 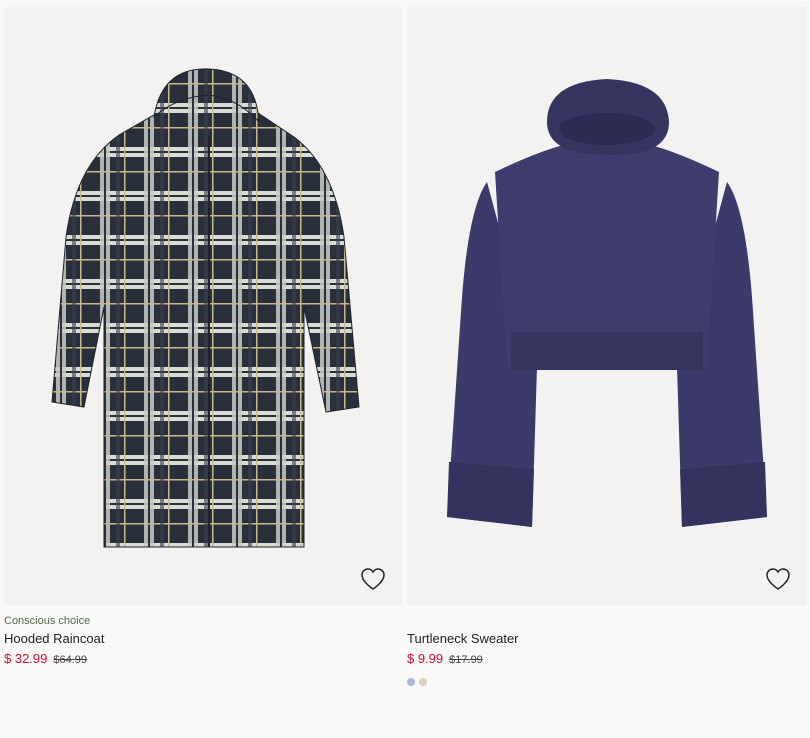 What do you see at coordinates (47, 621) in the screenshot?
I see `conscious-choice-tag: Conscious choice` at bounding box center [47, 621].